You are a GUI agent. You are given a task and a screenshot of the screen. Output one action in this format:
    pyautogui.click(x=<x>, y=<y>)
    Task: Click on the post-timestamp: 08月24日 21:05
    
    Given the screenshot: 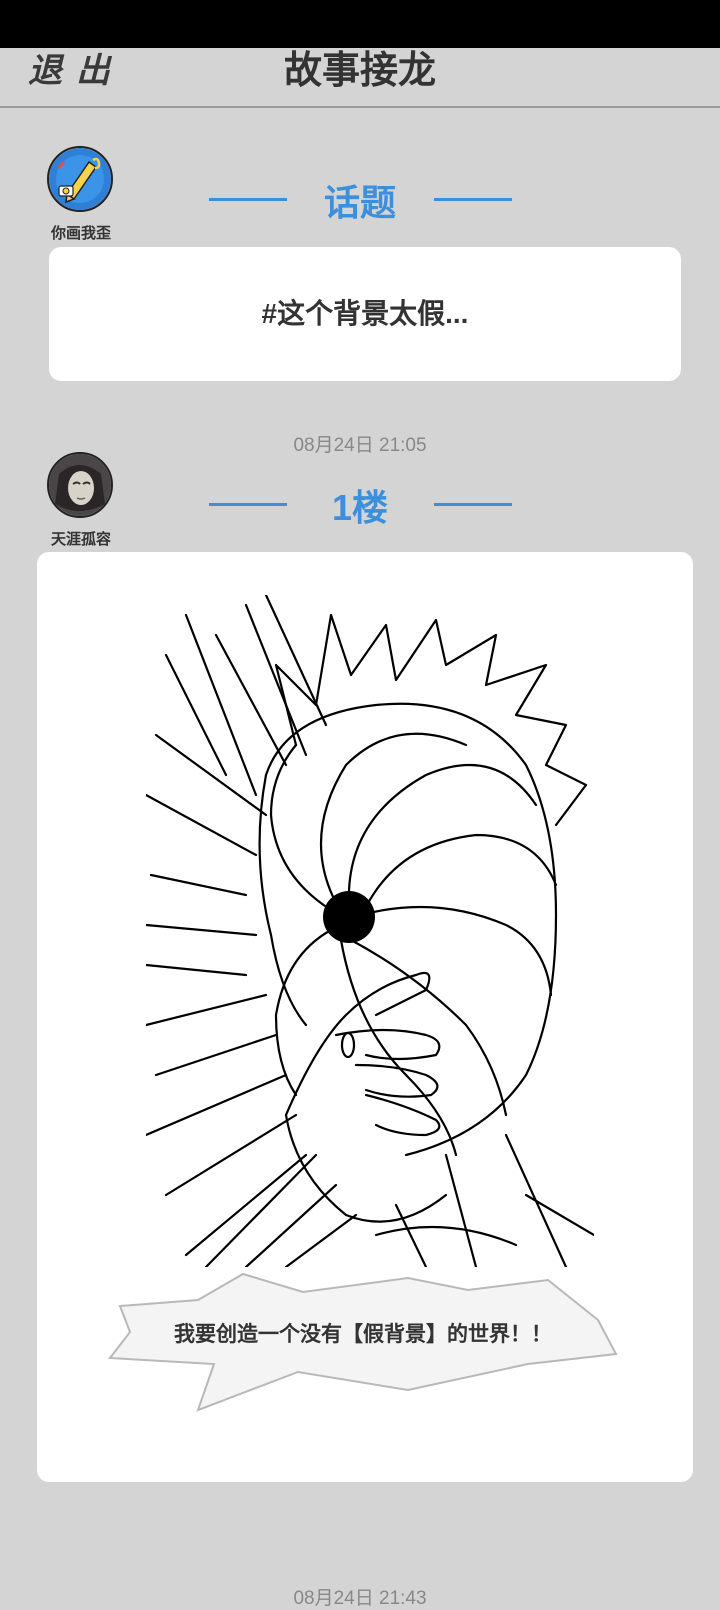 What is the action you would take?
    pyautogui.click(x=360, y=445)
    